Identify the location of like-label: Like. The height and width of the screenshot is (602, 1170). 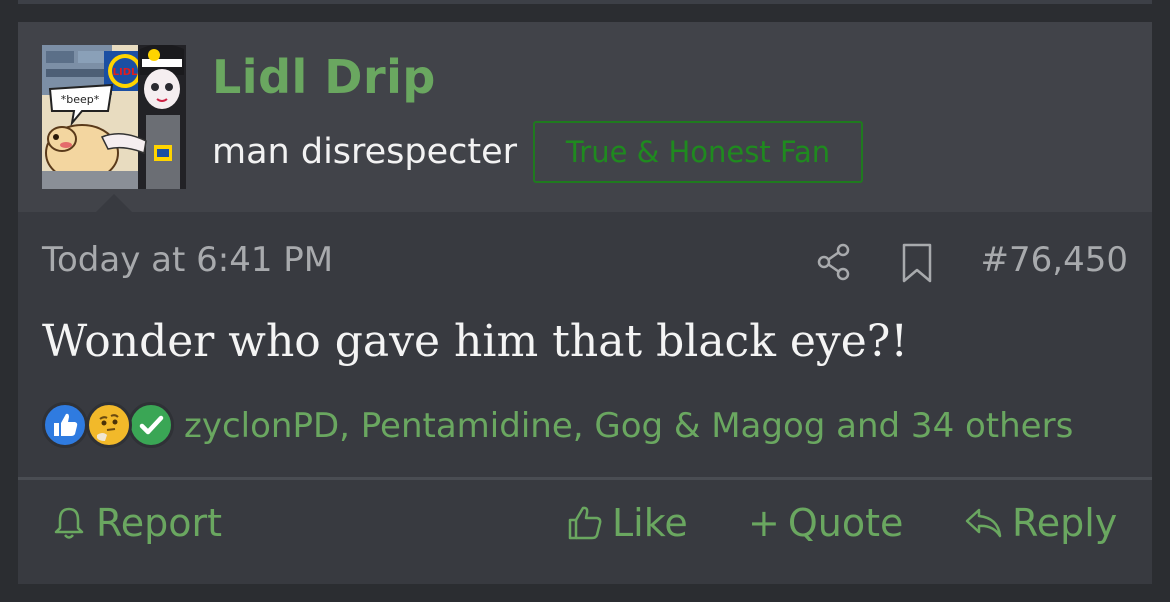
(650, 523).